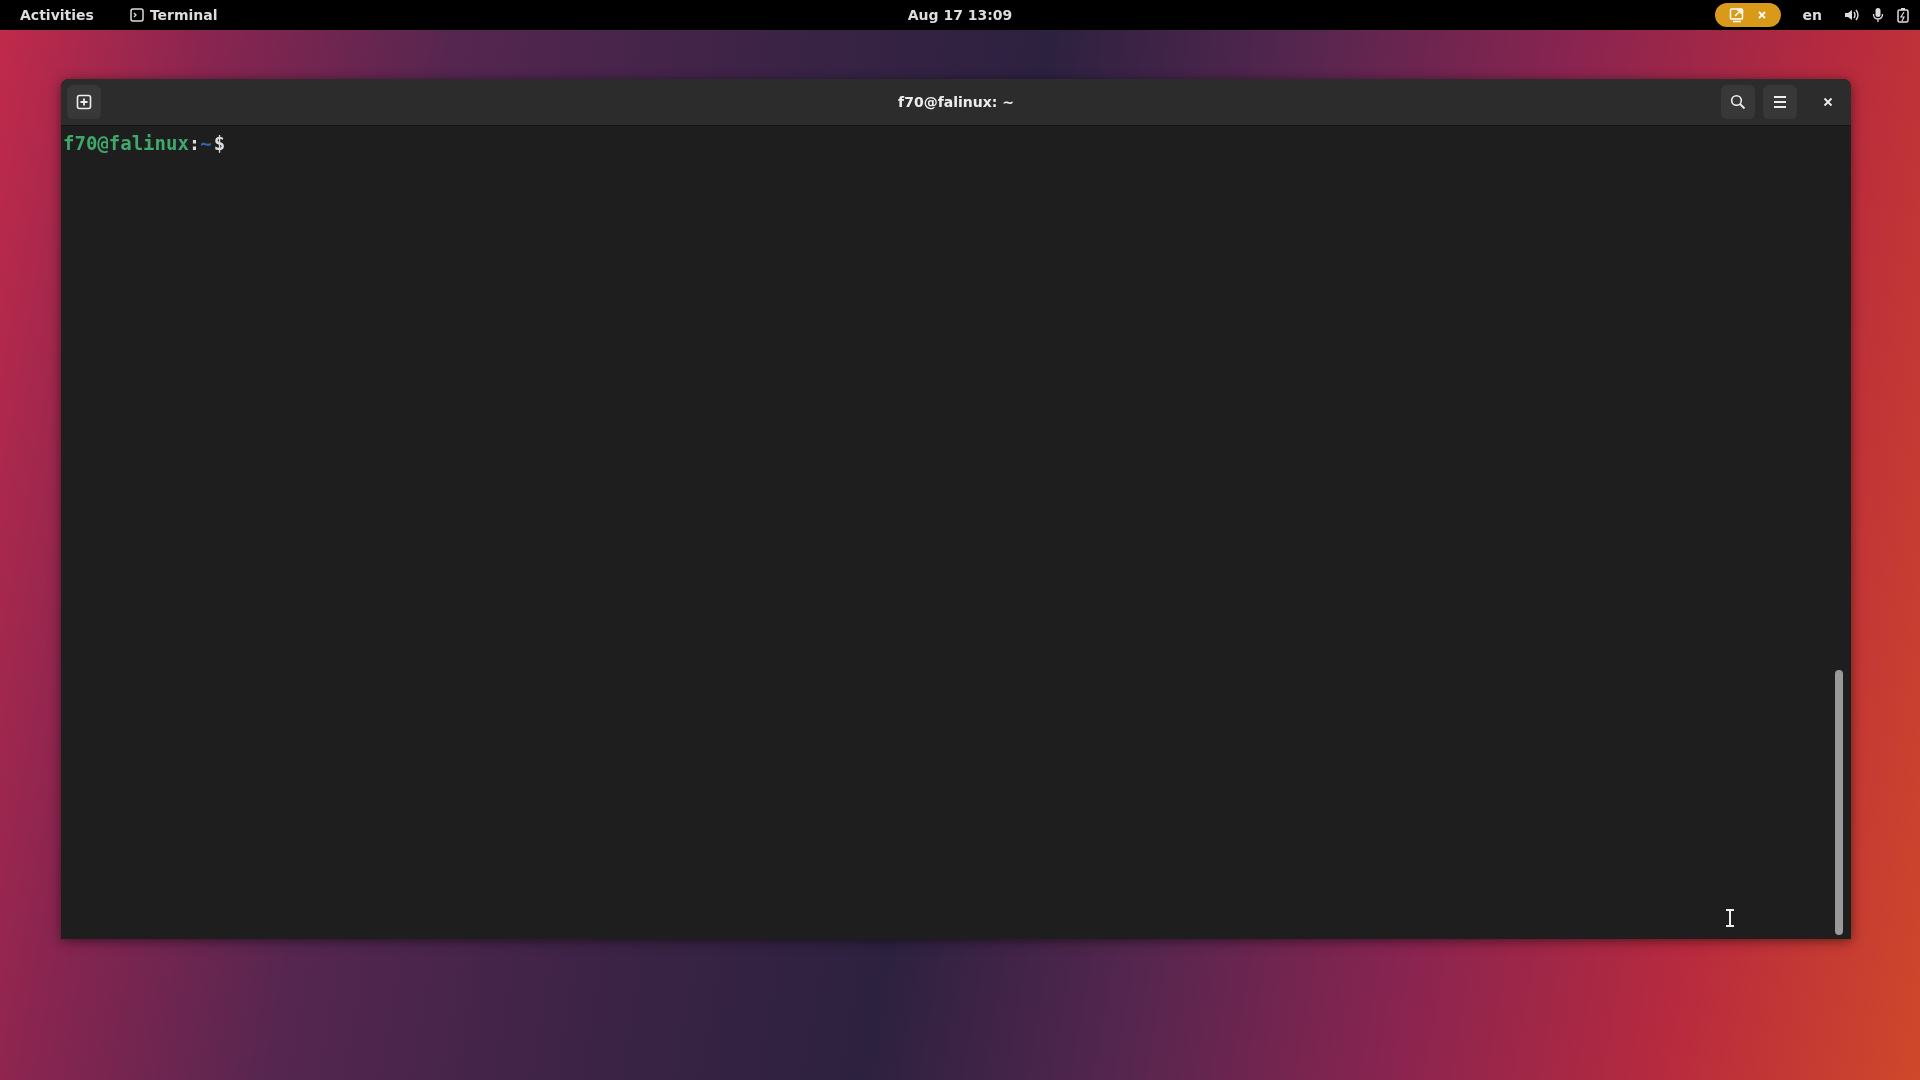  Describe the element at coordinates (960, 15) in the screenshot. I see `clock: Aug 17 13:09` at that location.